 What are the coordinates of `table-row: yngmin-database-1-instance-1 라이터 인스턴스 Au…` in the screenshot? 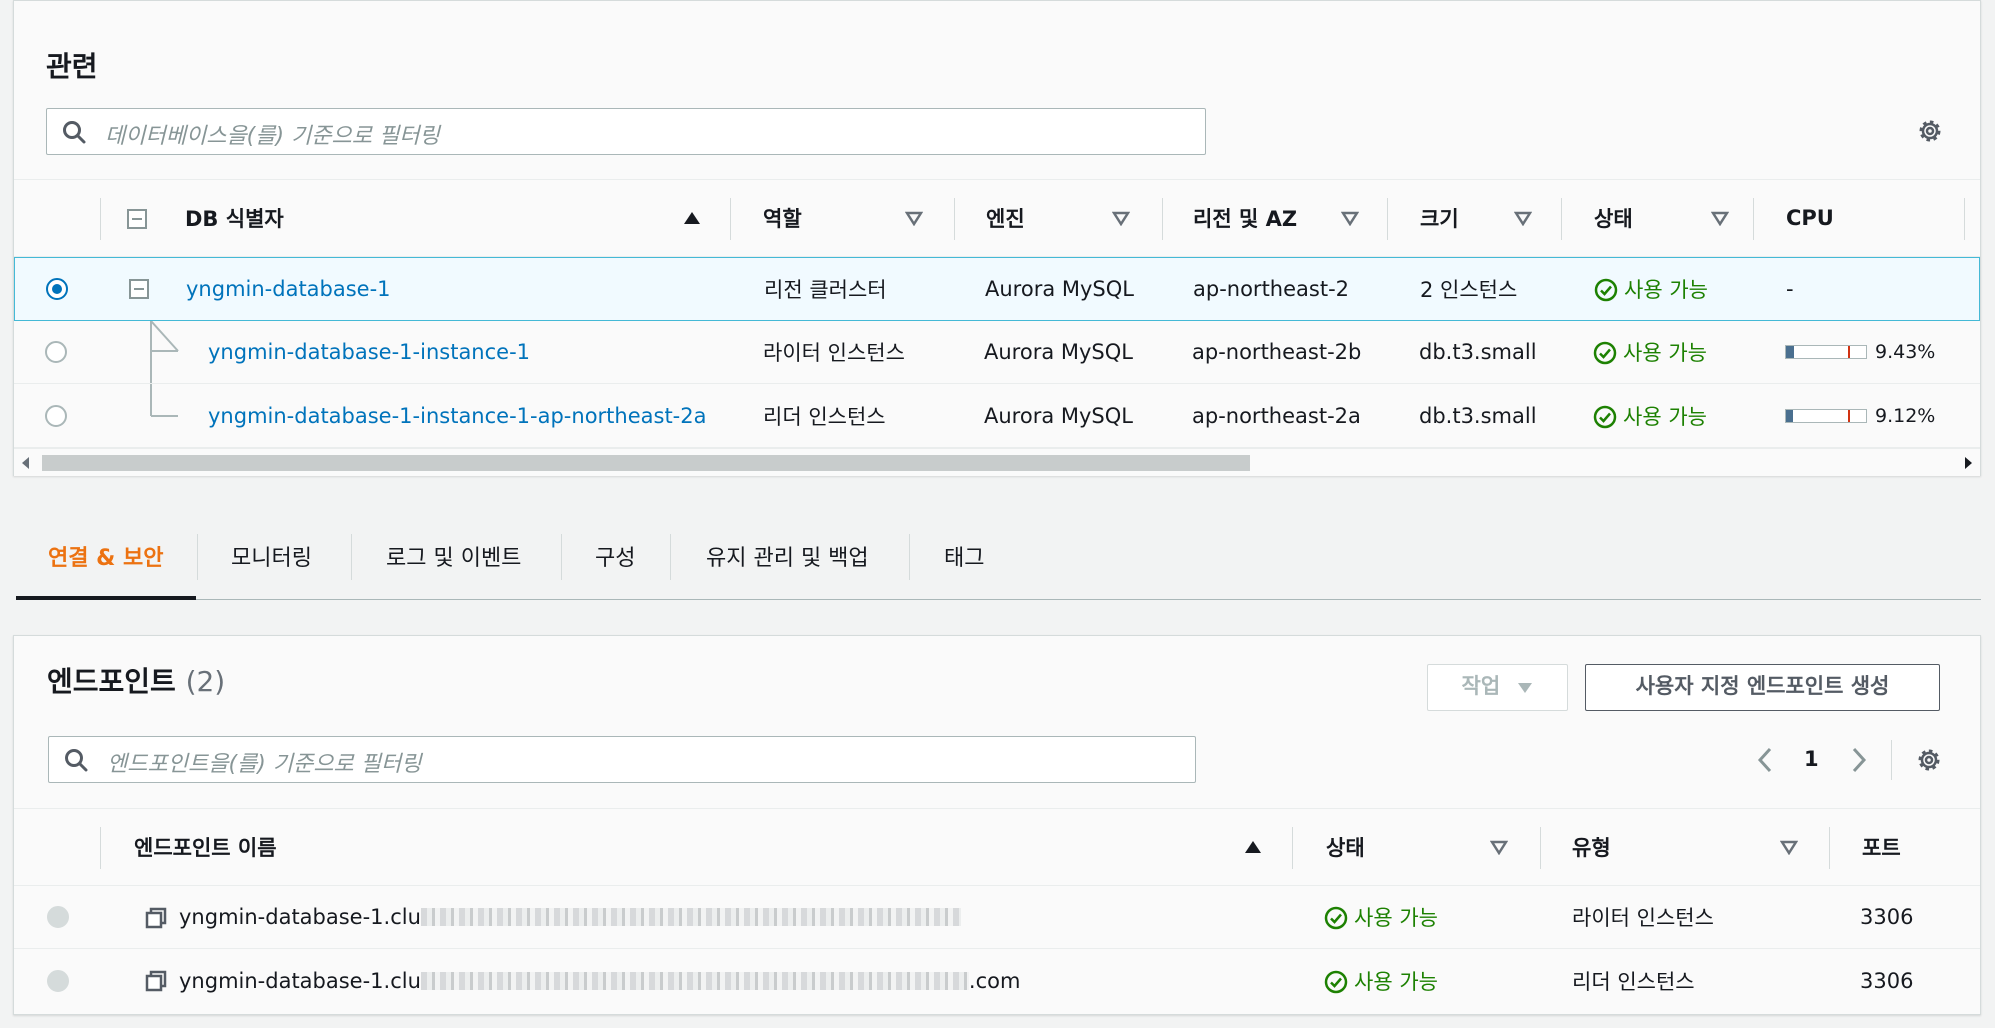 It's located at (997, 352).